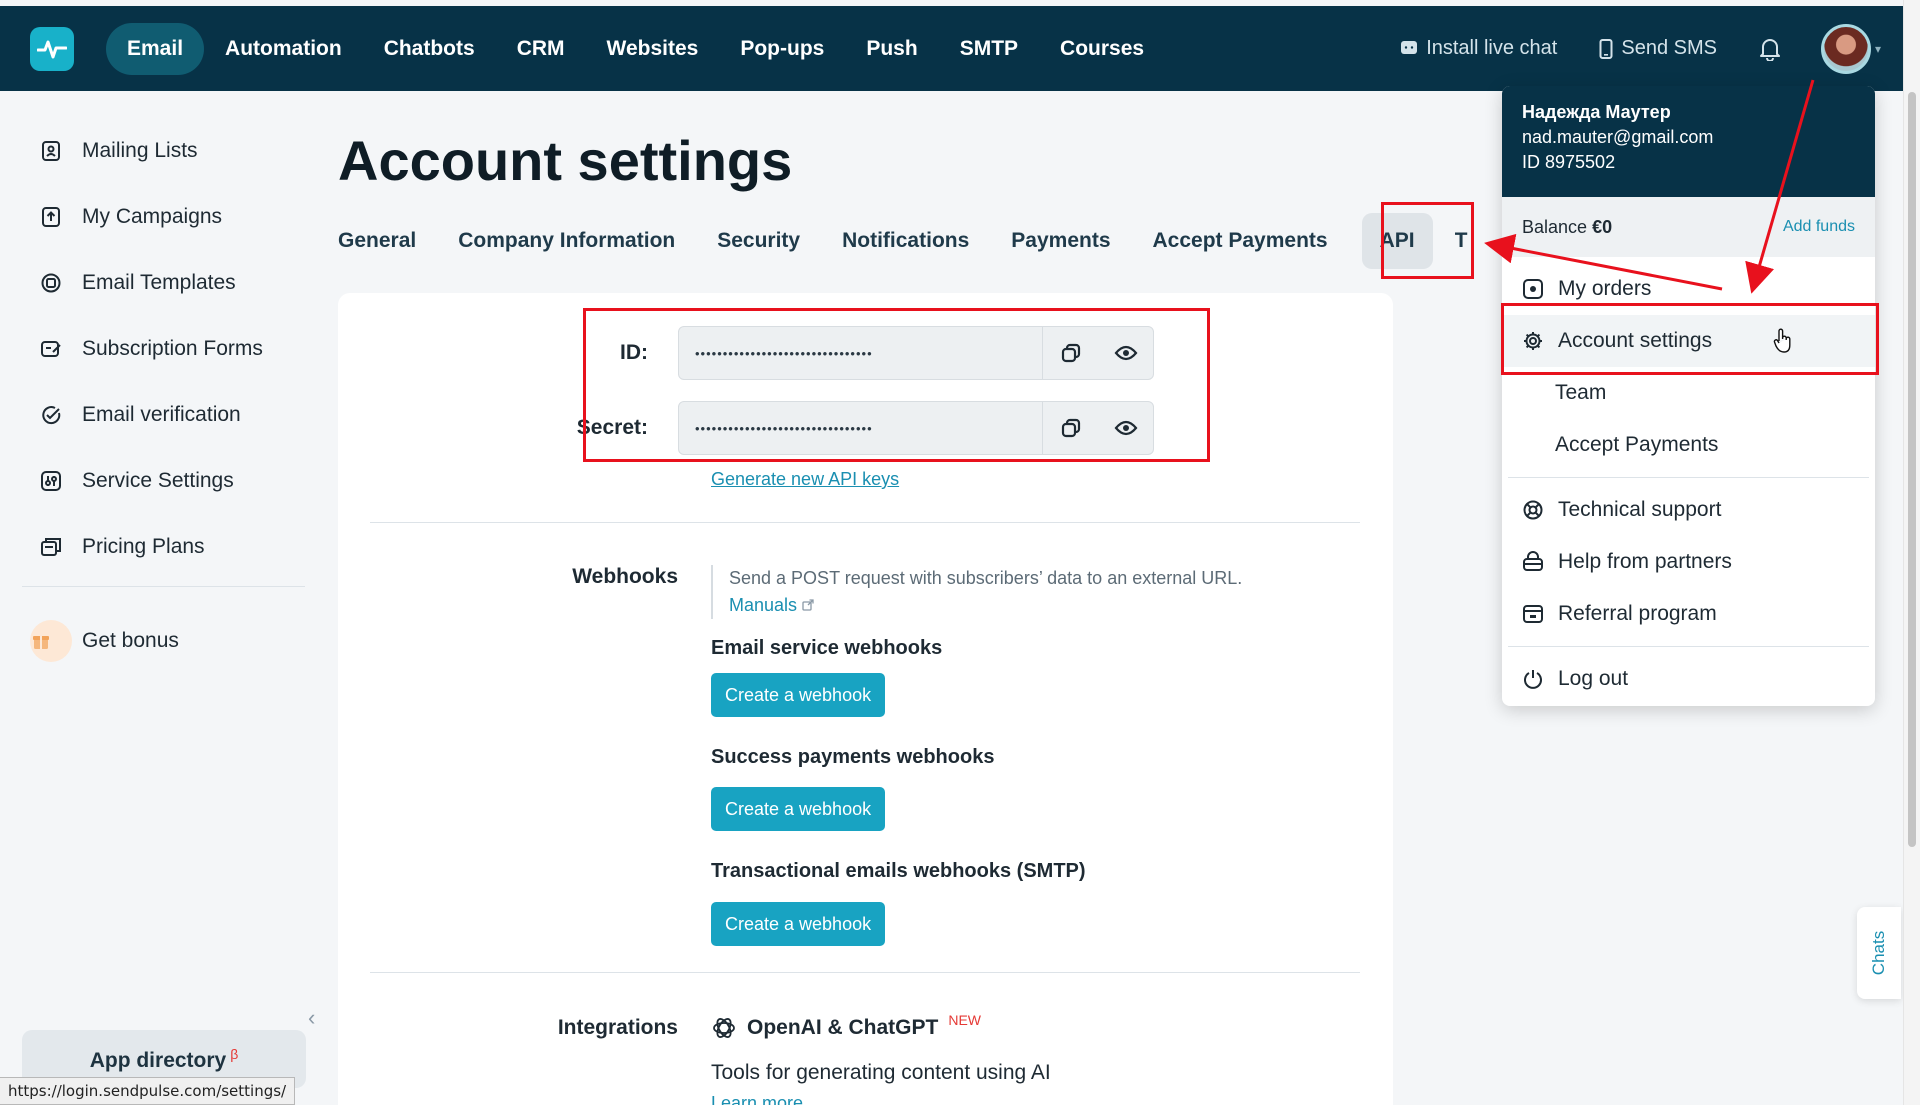  I want to click on add-funds-link: Add funds, so click(1819, 227).